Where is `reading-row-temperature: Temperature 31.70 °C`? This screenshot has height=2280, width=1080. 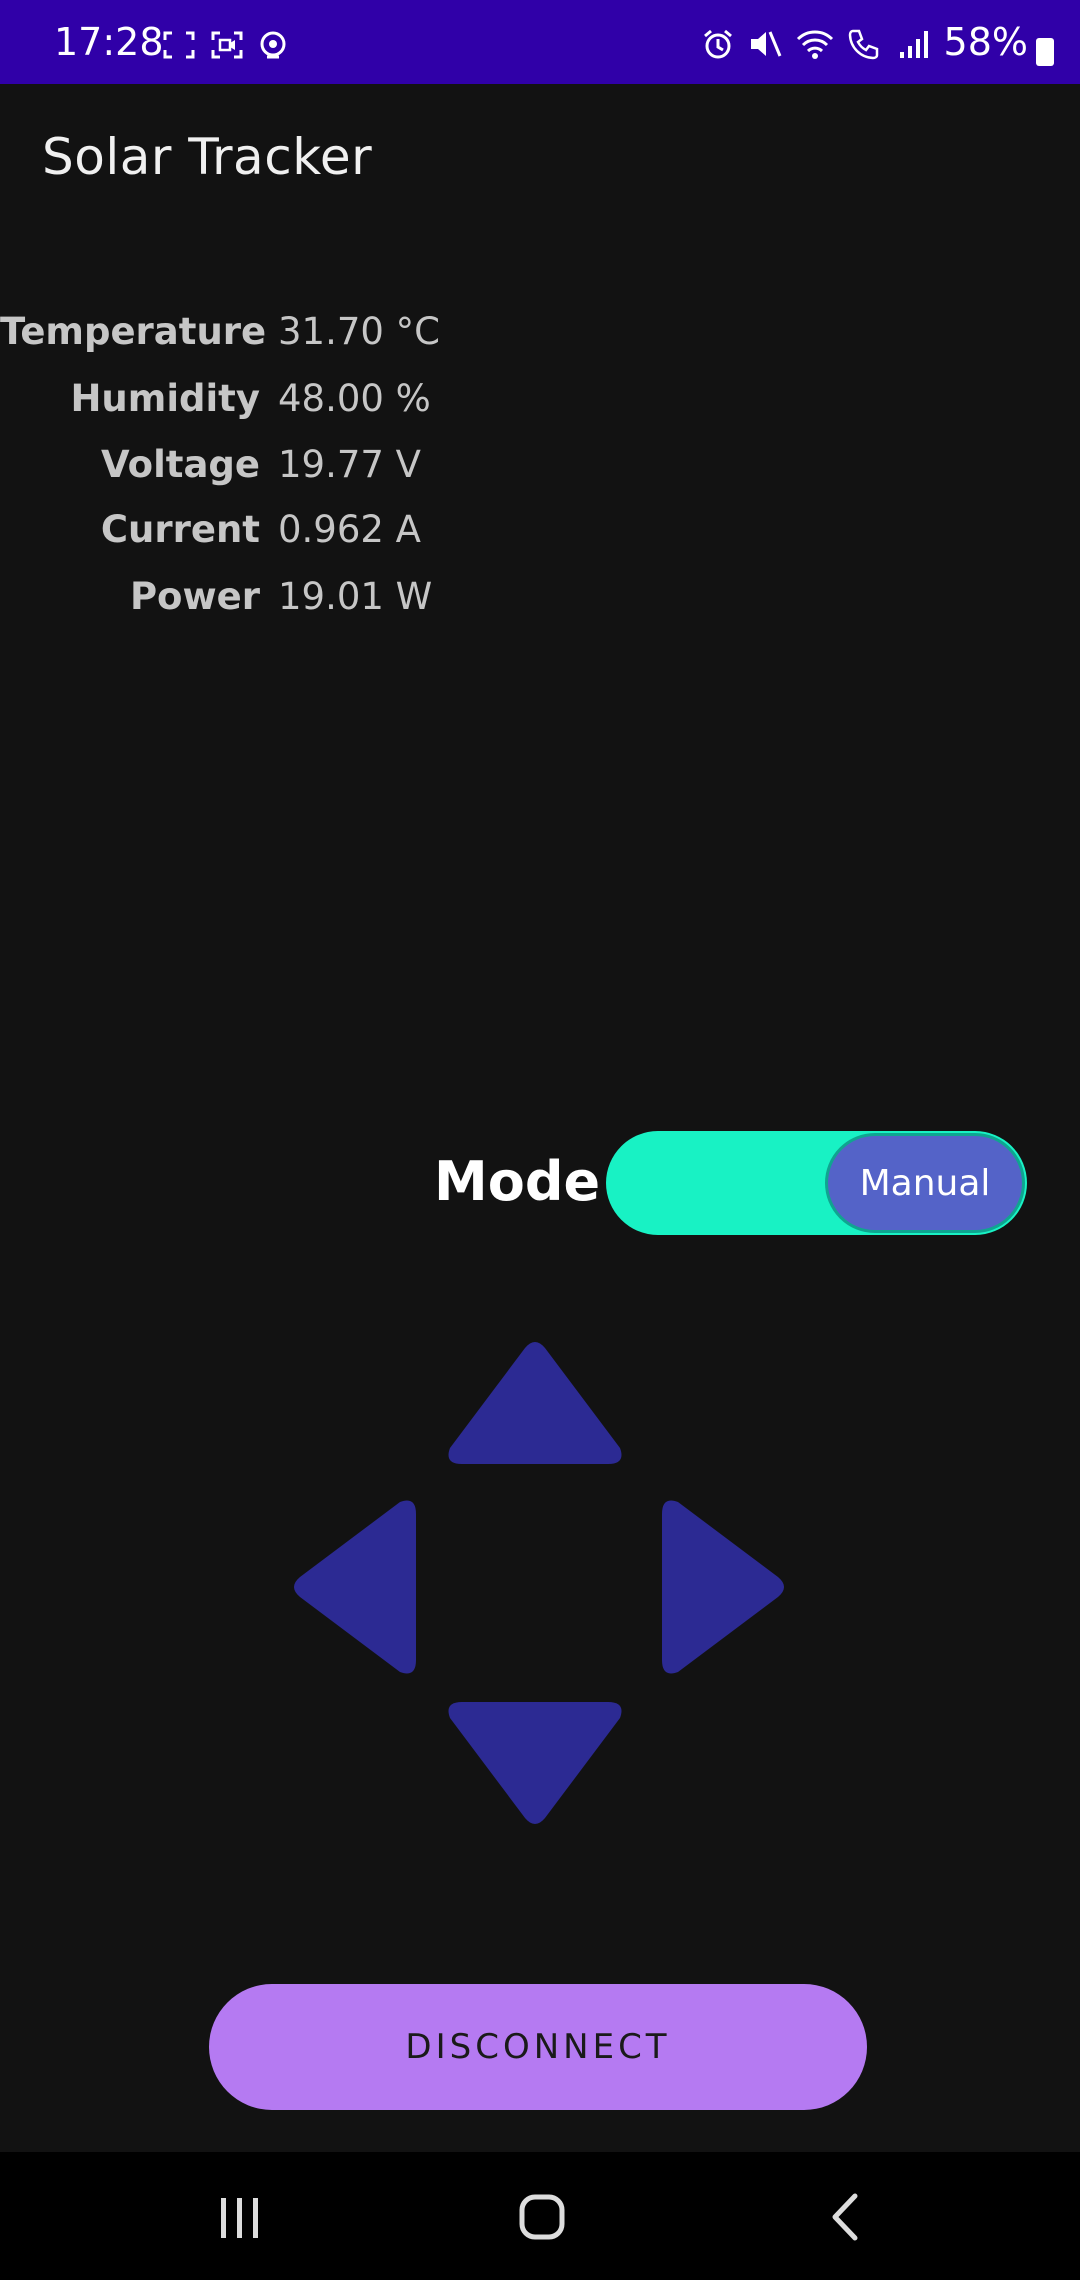 reading-row-temperature: Temperature 31.70 °C is located at coordinates (300, 340).